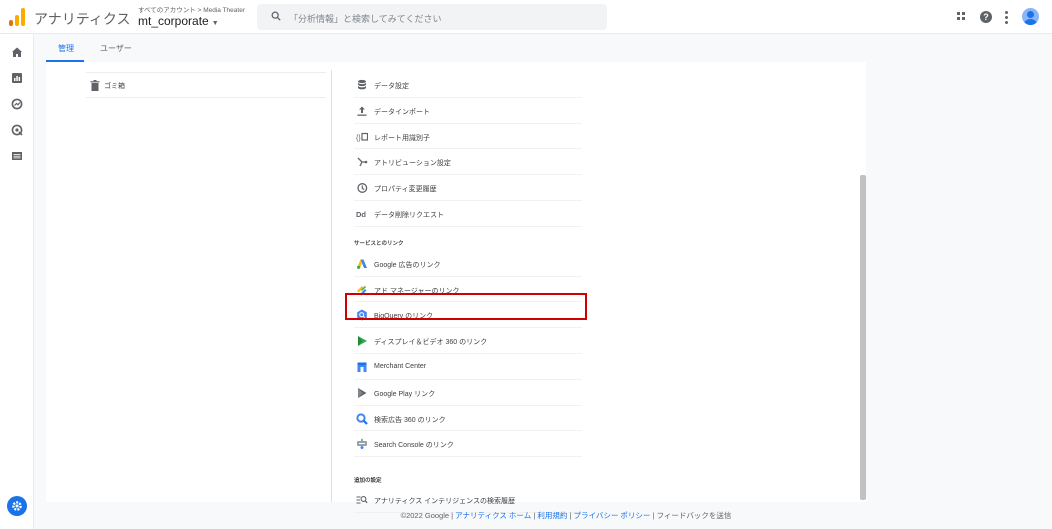 This screenshot has height=529, width=1052. Describe the element at coordinates (468, 264) in the screenshot. I see `menu-item-google-ads-links: Google 広告のリンク` at that location.